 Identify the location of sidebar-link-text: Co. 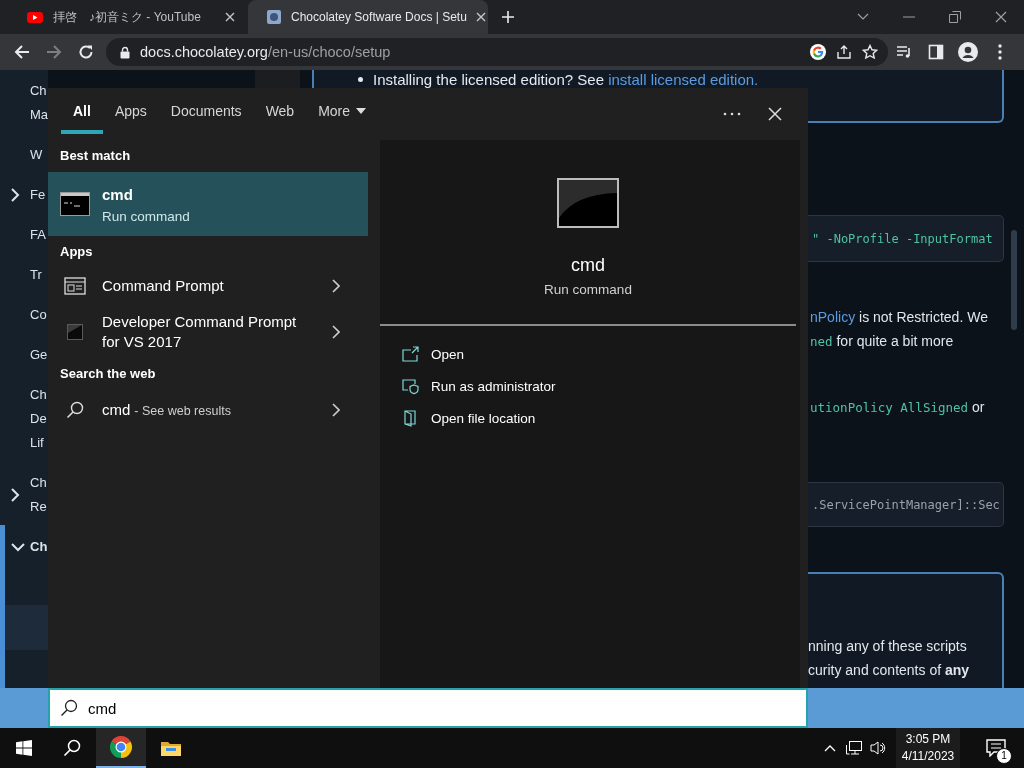
(38, 315).